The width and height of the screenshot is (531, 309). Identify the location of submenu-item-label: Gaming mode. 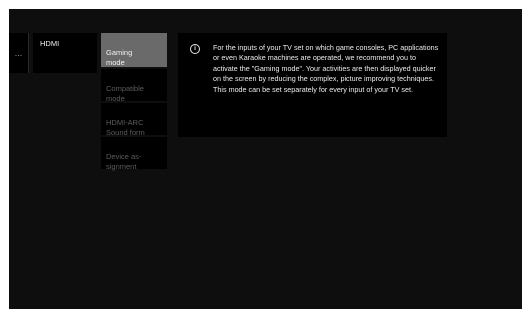
(119, 57).